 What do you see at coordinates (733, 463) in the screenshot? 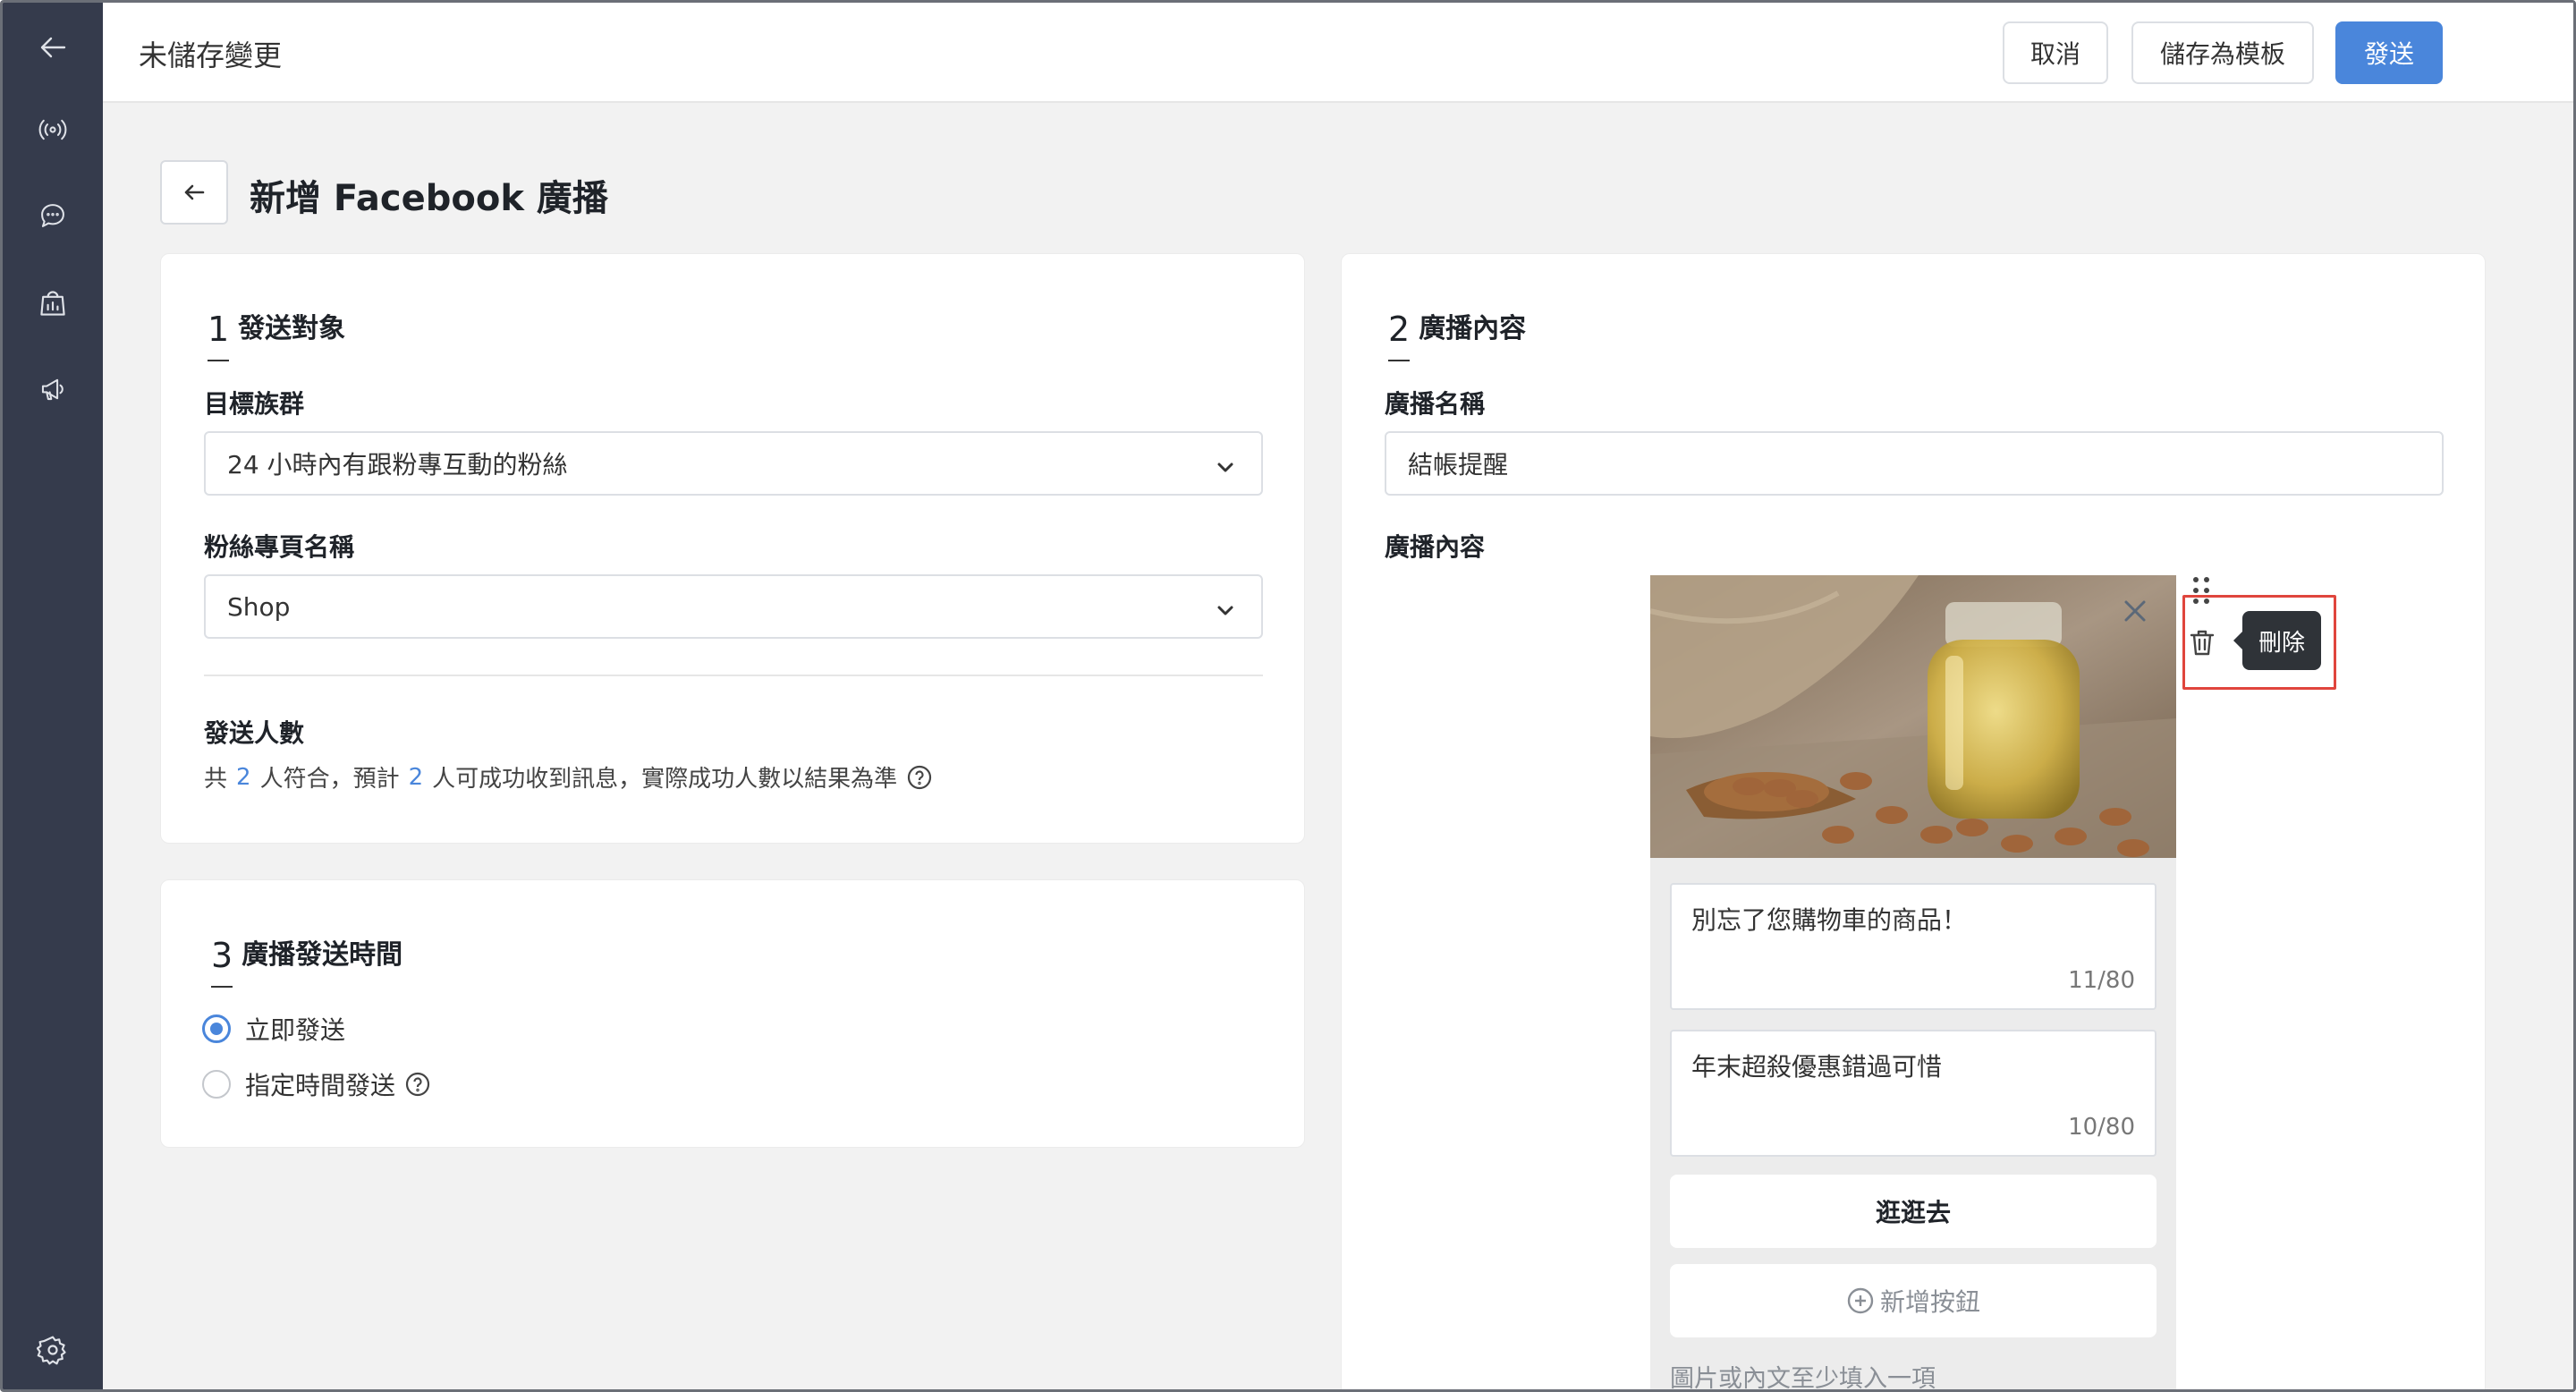
I see `target-audience-select: 24 小時內有跟粉專互動的粉絲` at bounding box center [733, 463].